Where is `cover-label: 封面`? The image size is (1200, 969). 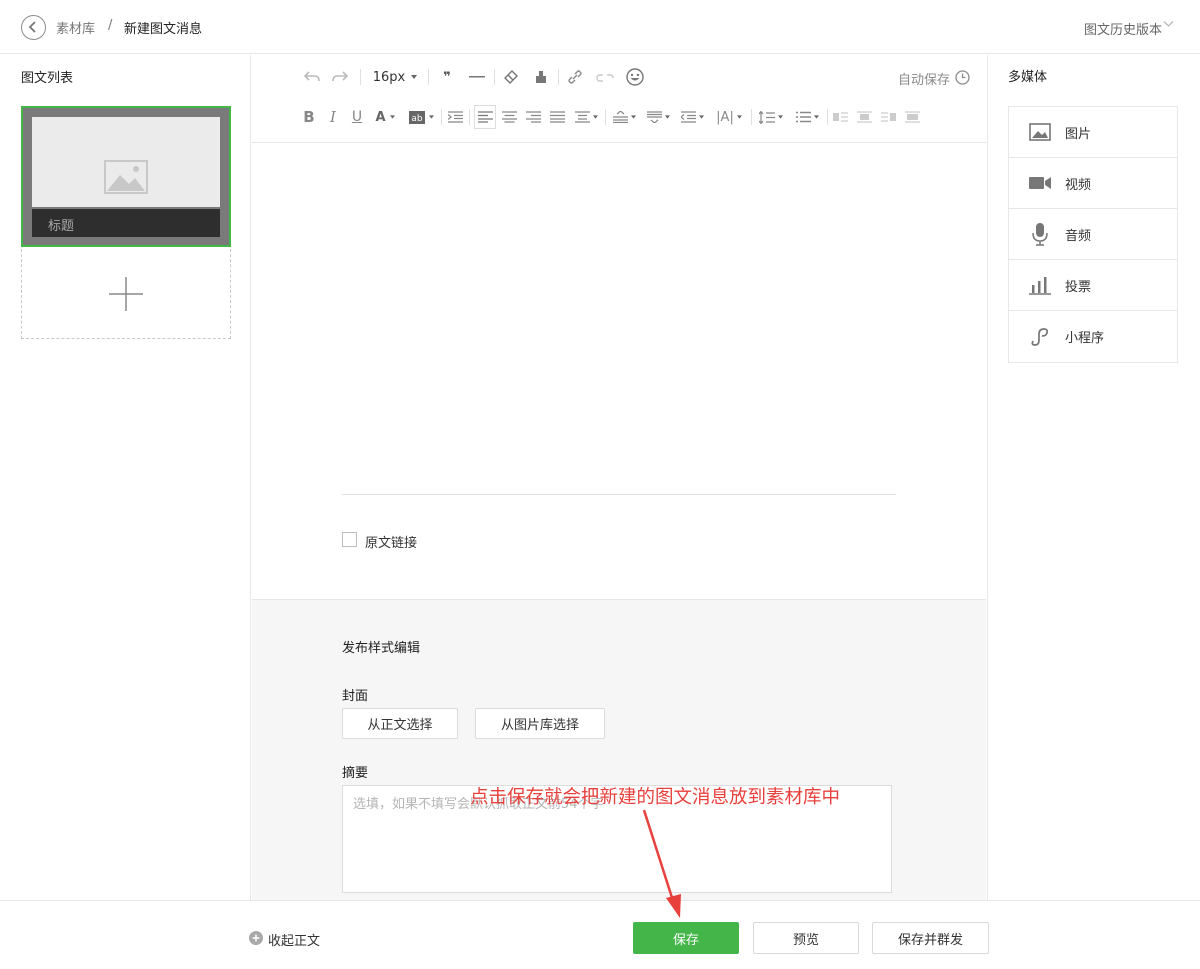 cover-label: 封面 is located at coordinates (355, 696).